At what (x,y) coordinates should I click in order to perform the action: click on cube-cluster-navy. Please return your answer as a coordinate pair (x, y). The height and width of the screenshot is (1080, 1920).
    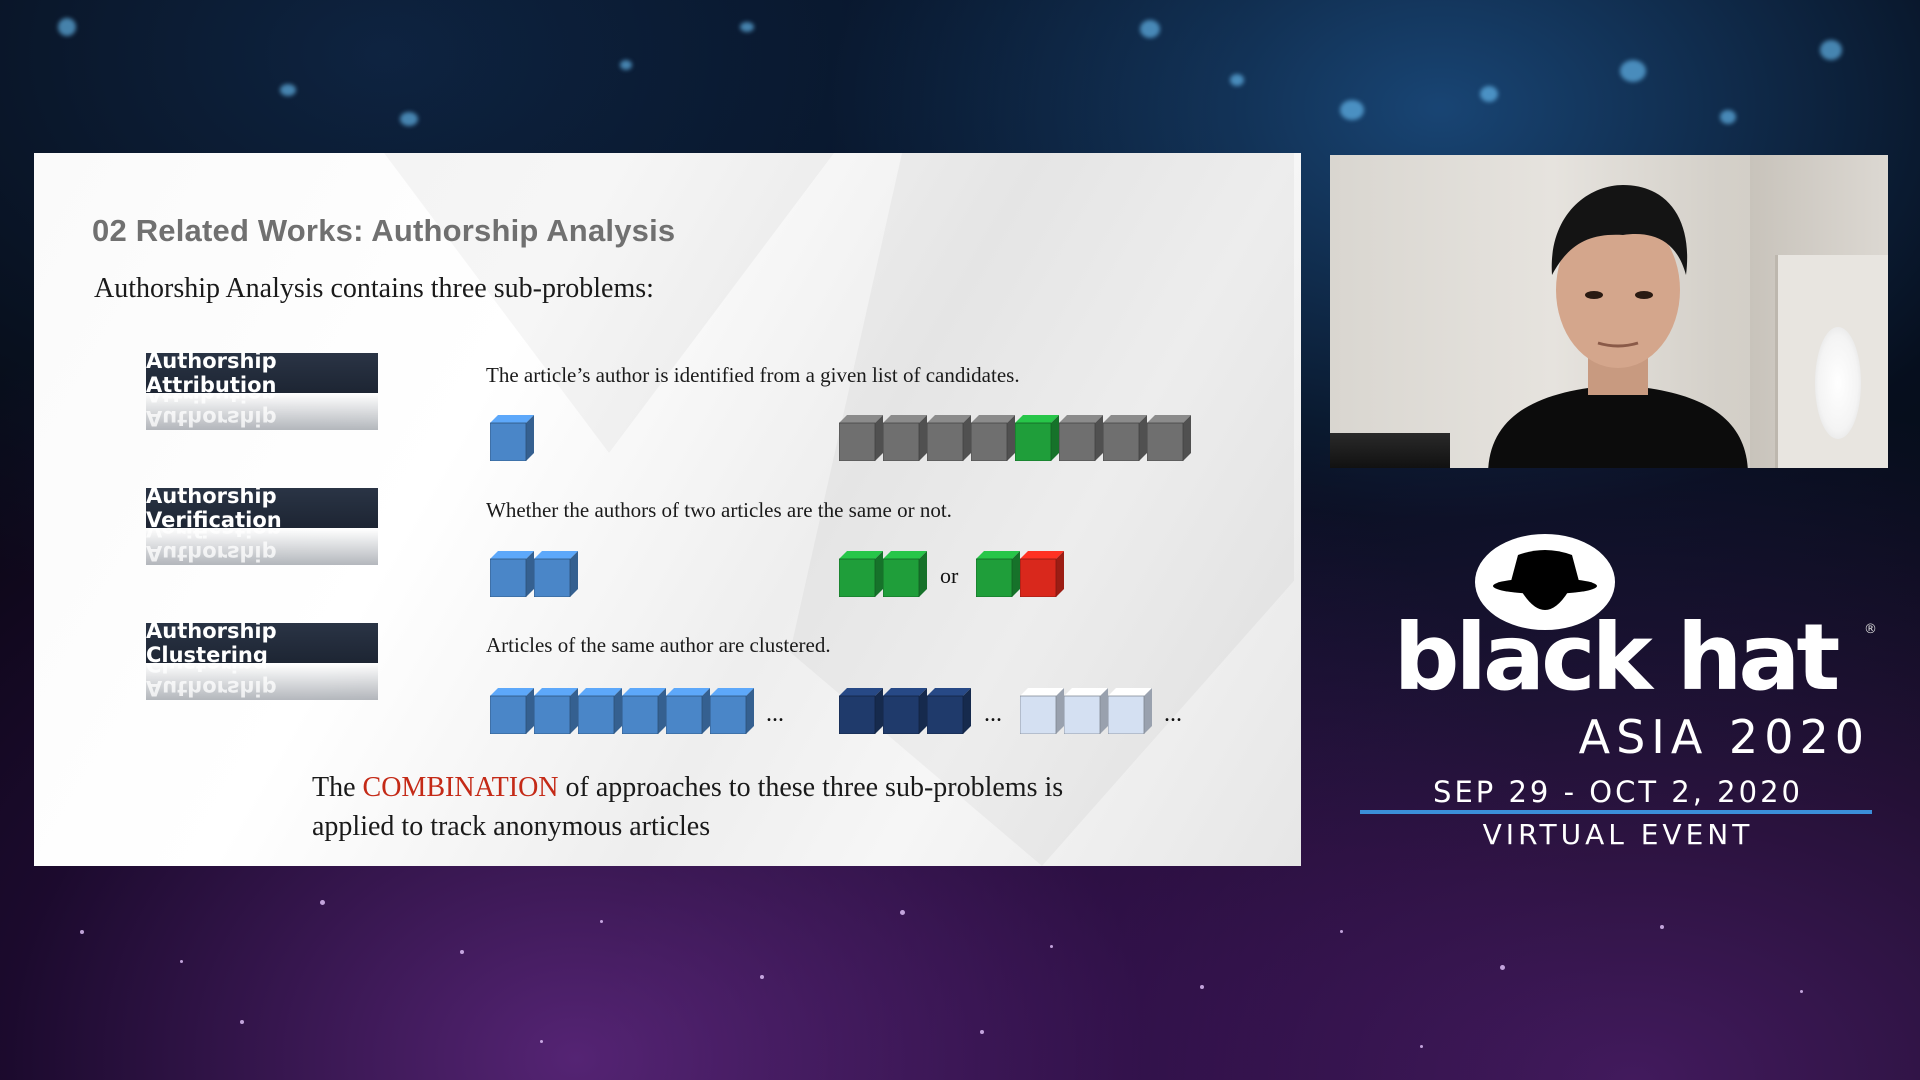
    Looking at the image, I should click on (905, 711).